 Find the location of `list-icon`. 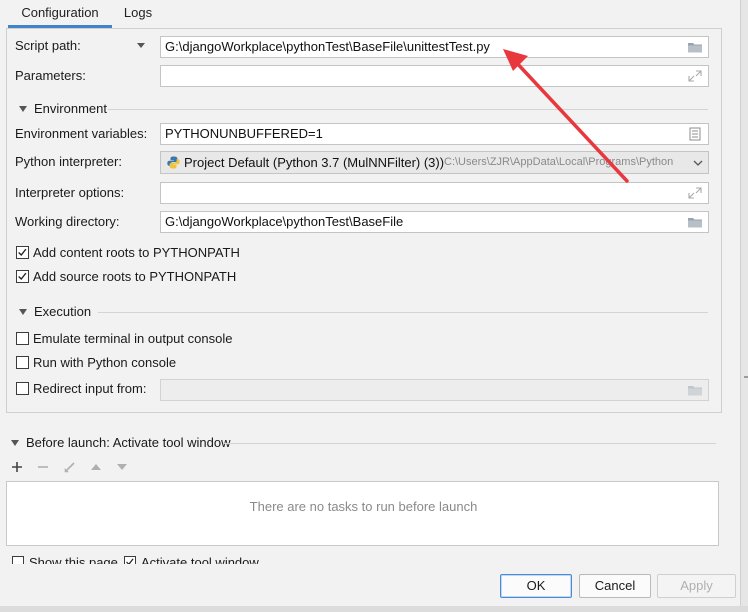

list-icon is located at coordinates (695, 134).